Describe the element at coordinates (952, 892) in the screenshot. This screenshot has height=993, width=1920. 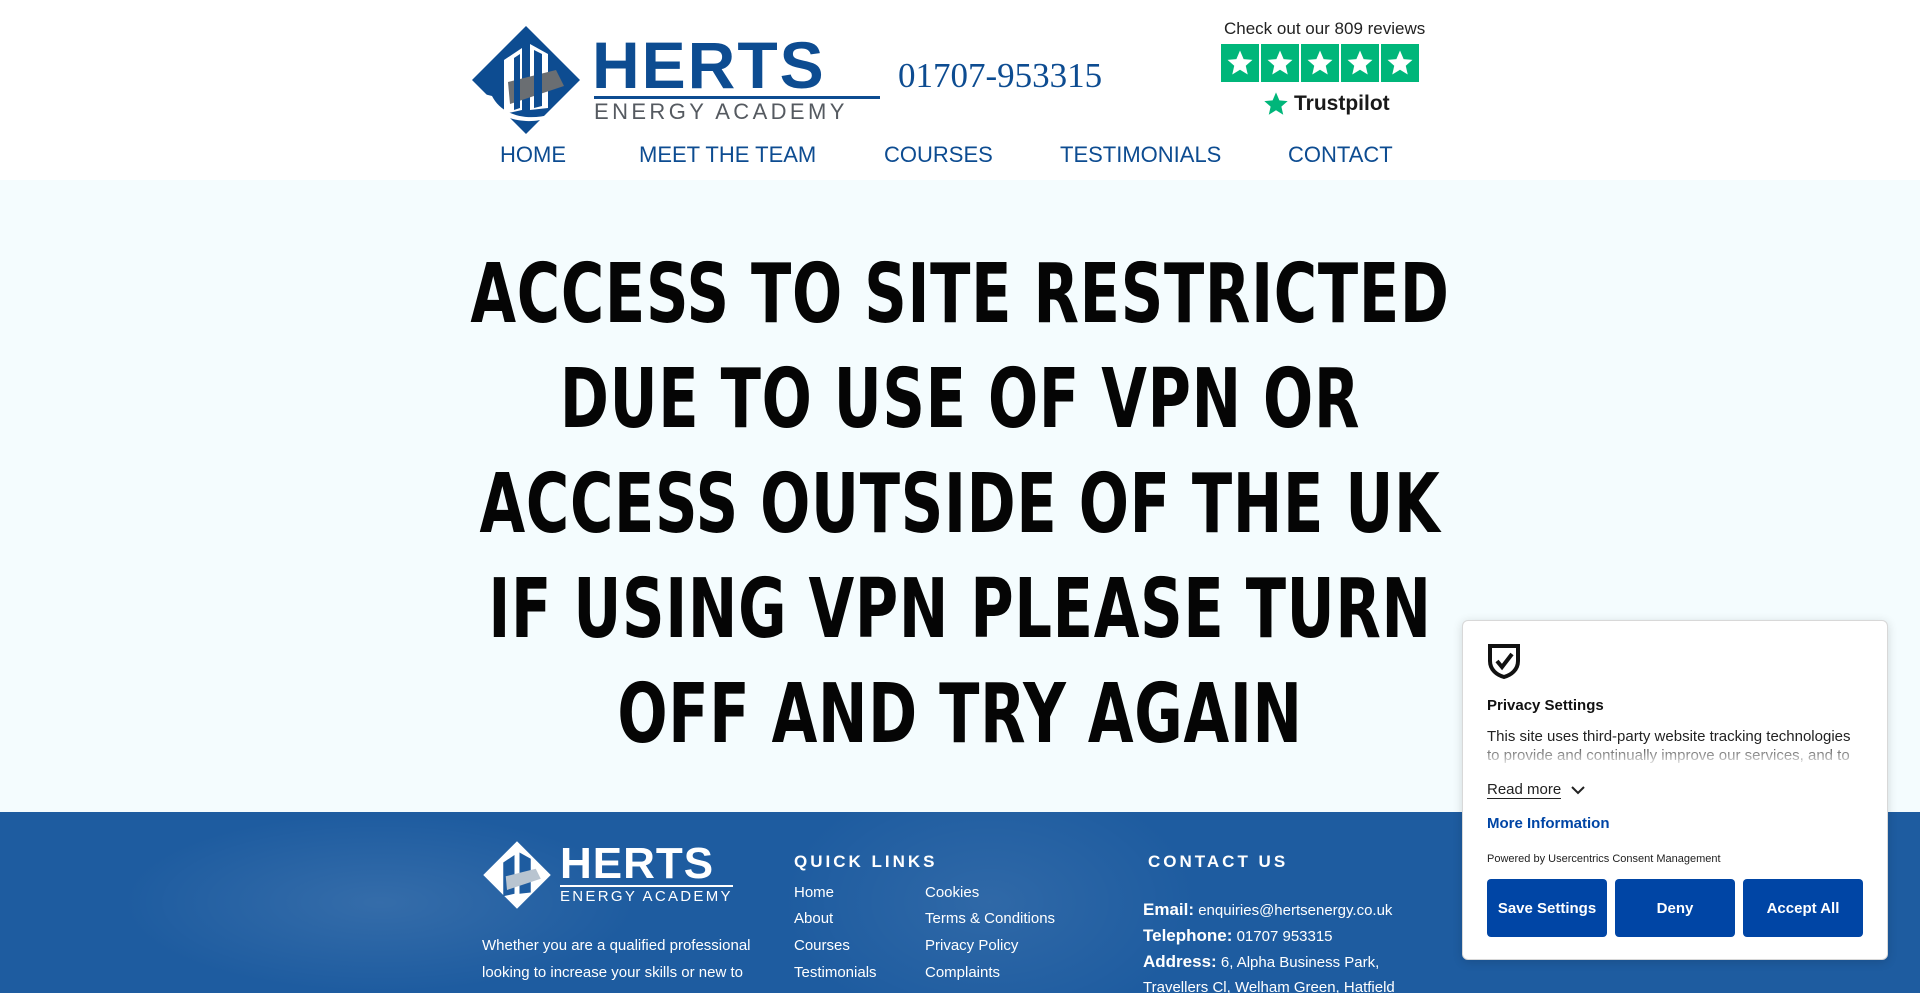
I see `footer-link-cookies: Cookies` at that location.